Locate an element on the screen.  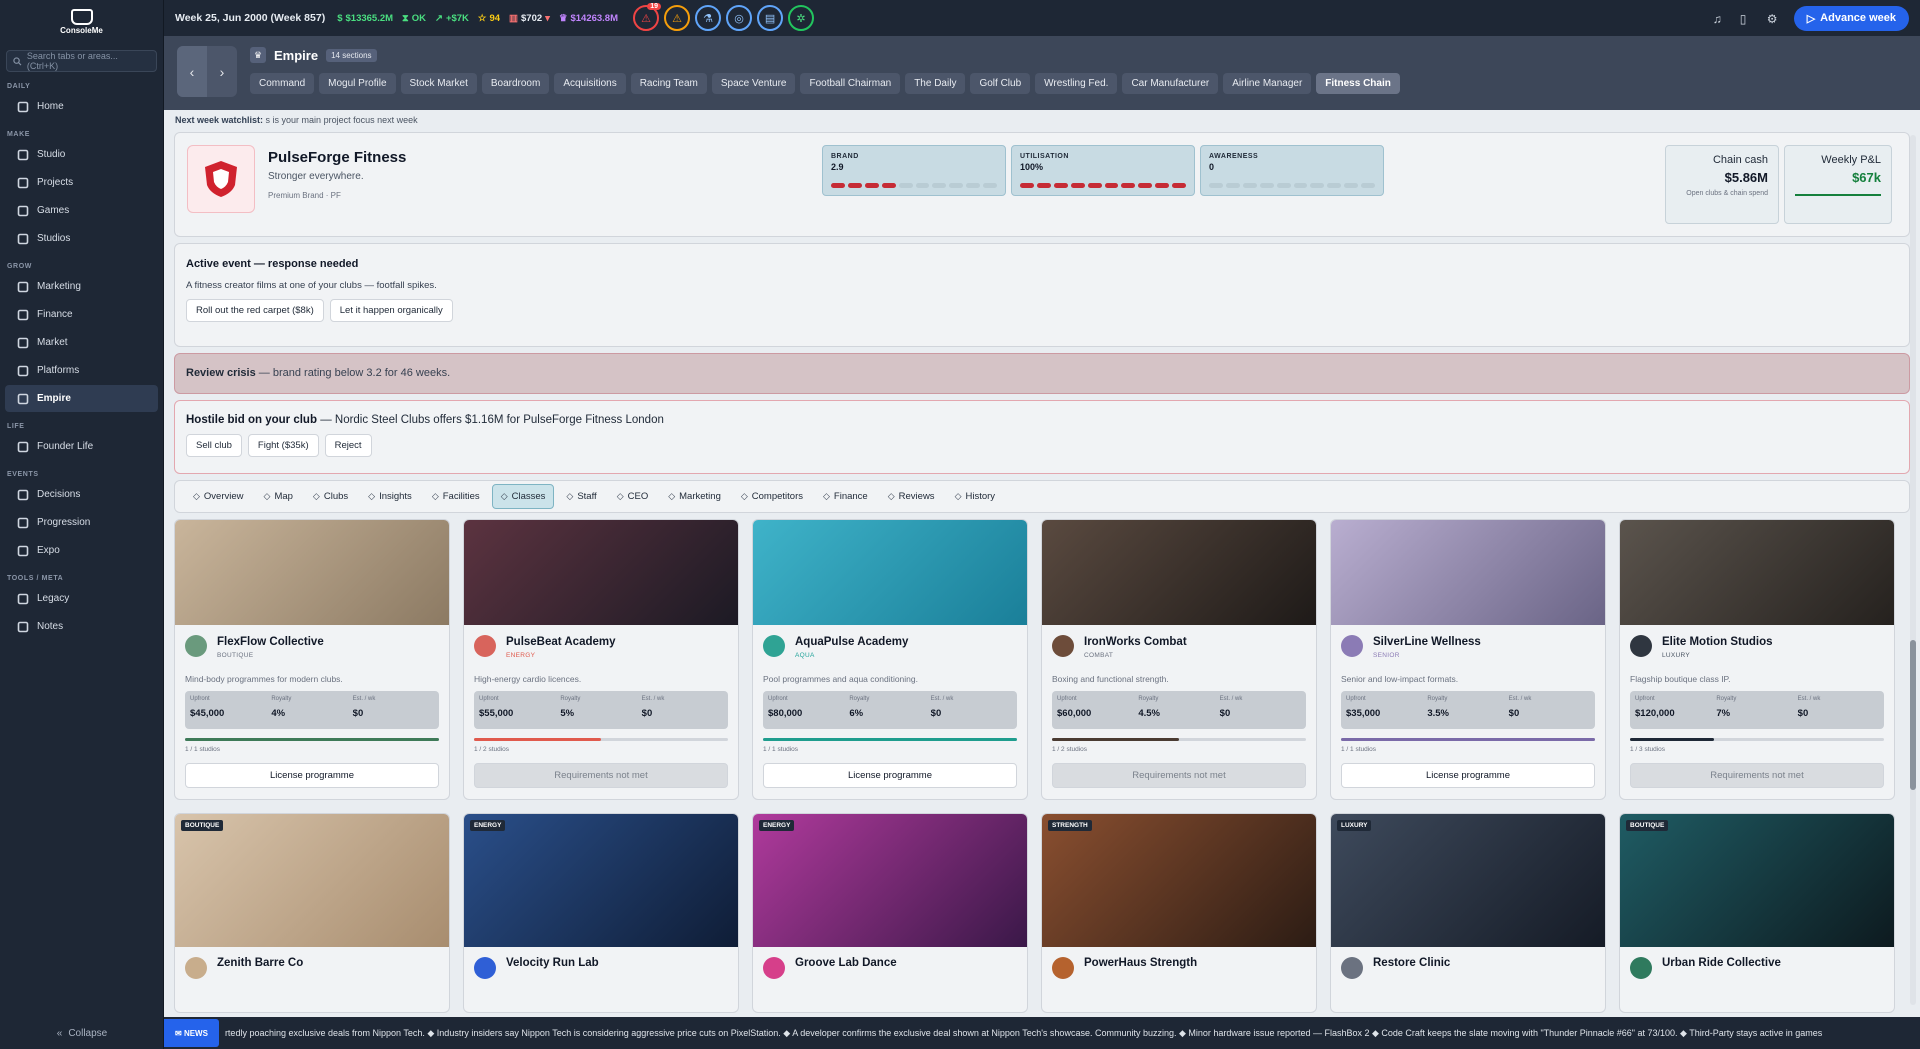
tab-football-chairman: Football Chairman is located at coordinates (850, 83).